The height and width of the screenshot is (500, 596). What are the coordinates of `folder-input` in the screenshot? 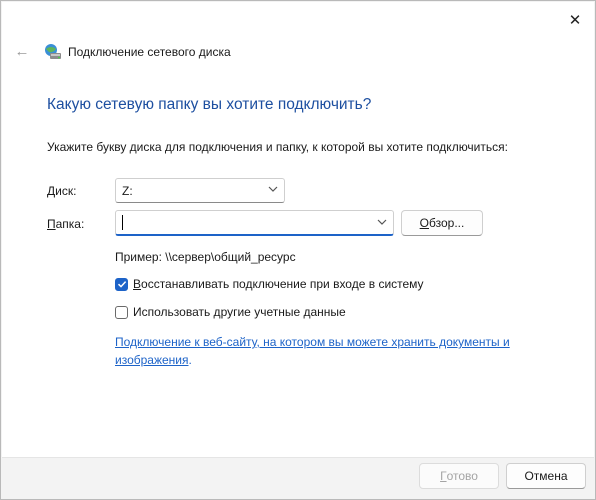 It's located at (245, 222).